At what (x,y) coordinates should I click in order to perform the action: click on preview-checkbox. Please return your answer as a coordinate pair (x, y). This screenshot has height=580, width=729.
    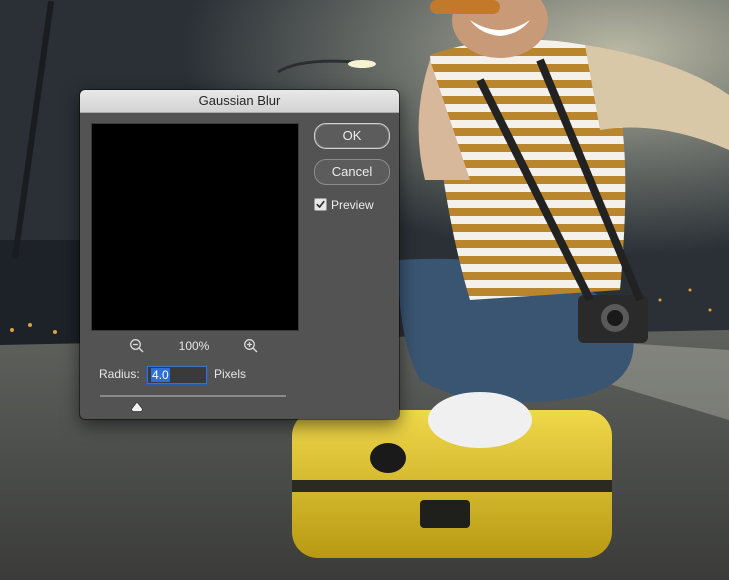
    Looking at the image, I should click on (320, 204).